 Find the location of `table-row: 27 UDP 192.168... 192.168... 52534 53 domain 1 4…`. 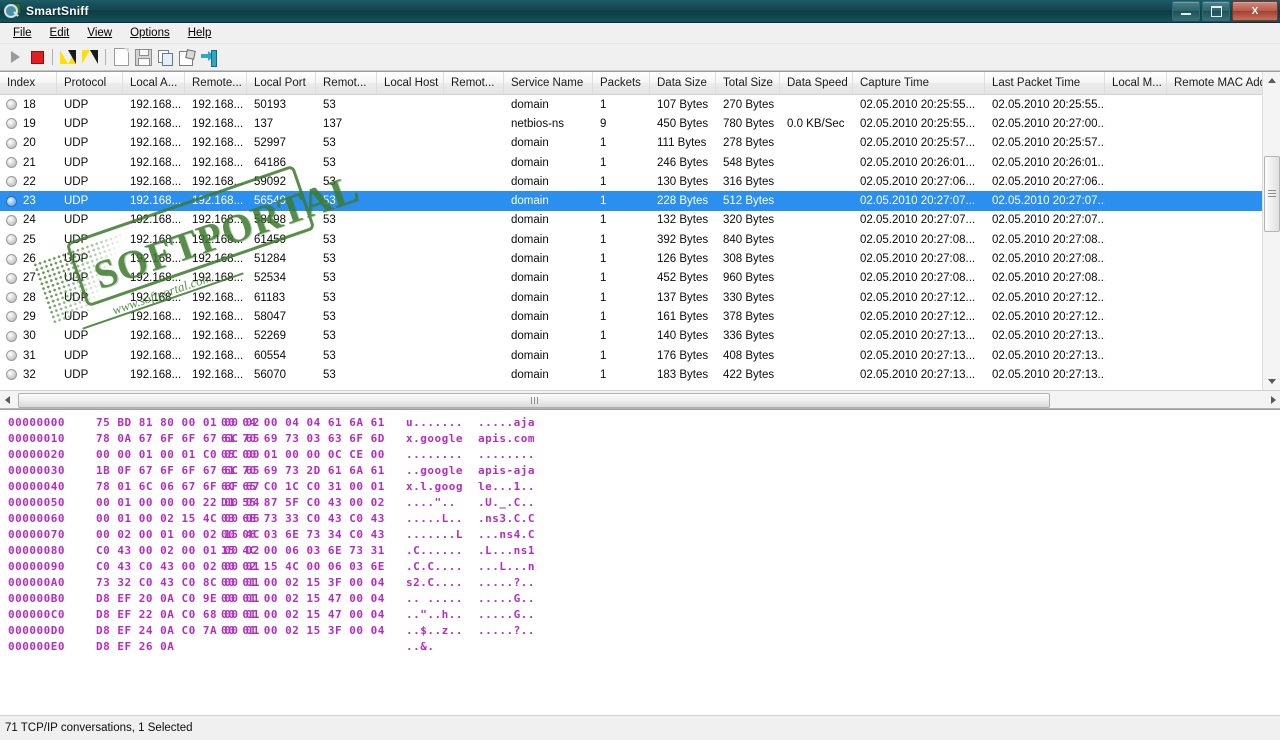

table-row: 27 UDP 192.168... 192.168... 52534 53 domain 1 4… is located at coordinates (640, 278).